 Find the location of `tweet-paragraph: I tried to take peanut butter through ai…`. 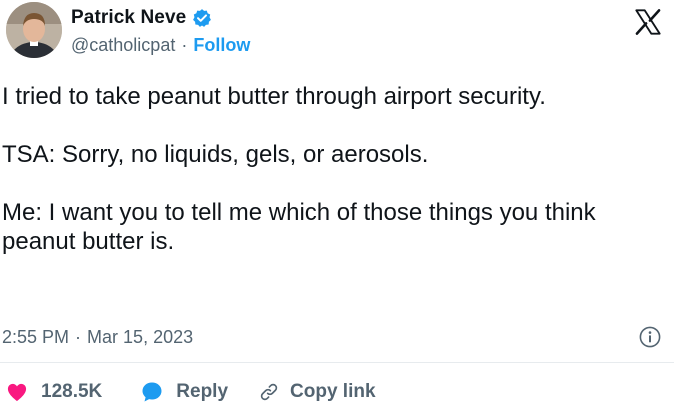

tweet-paragraph: I tried to take peanut butter through ai… is located at coordinates (274, 96).